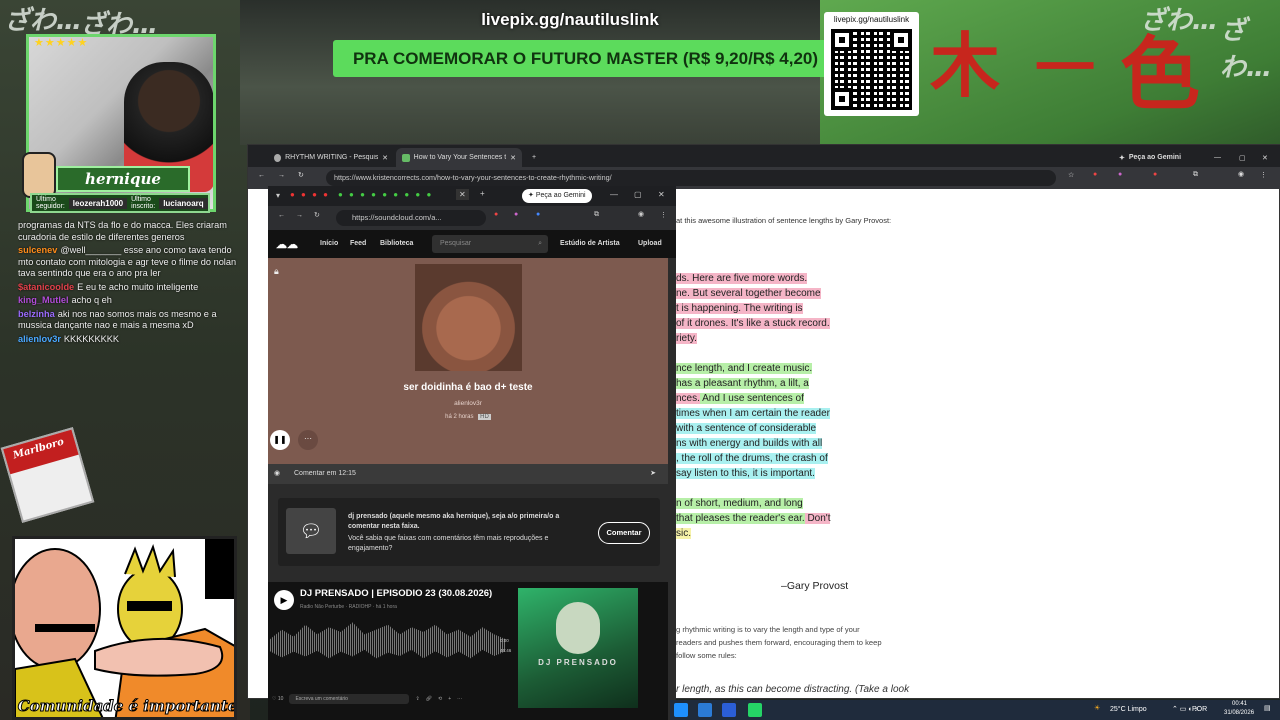  What do you see at coordinates (43, 300) in the screenshot?
I see `chat-username: king_Mutlel` at bounding box center [43, 300].